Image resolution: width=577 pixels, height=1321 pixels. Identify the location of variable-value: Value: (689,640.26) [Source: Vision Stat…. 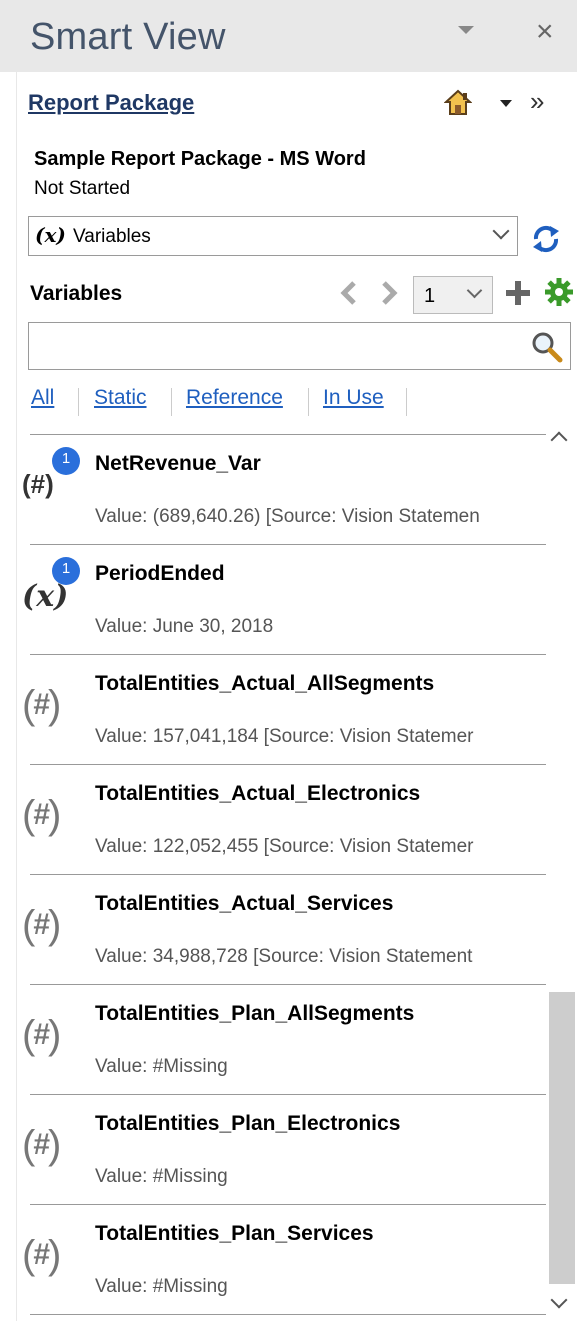
(287, 516).